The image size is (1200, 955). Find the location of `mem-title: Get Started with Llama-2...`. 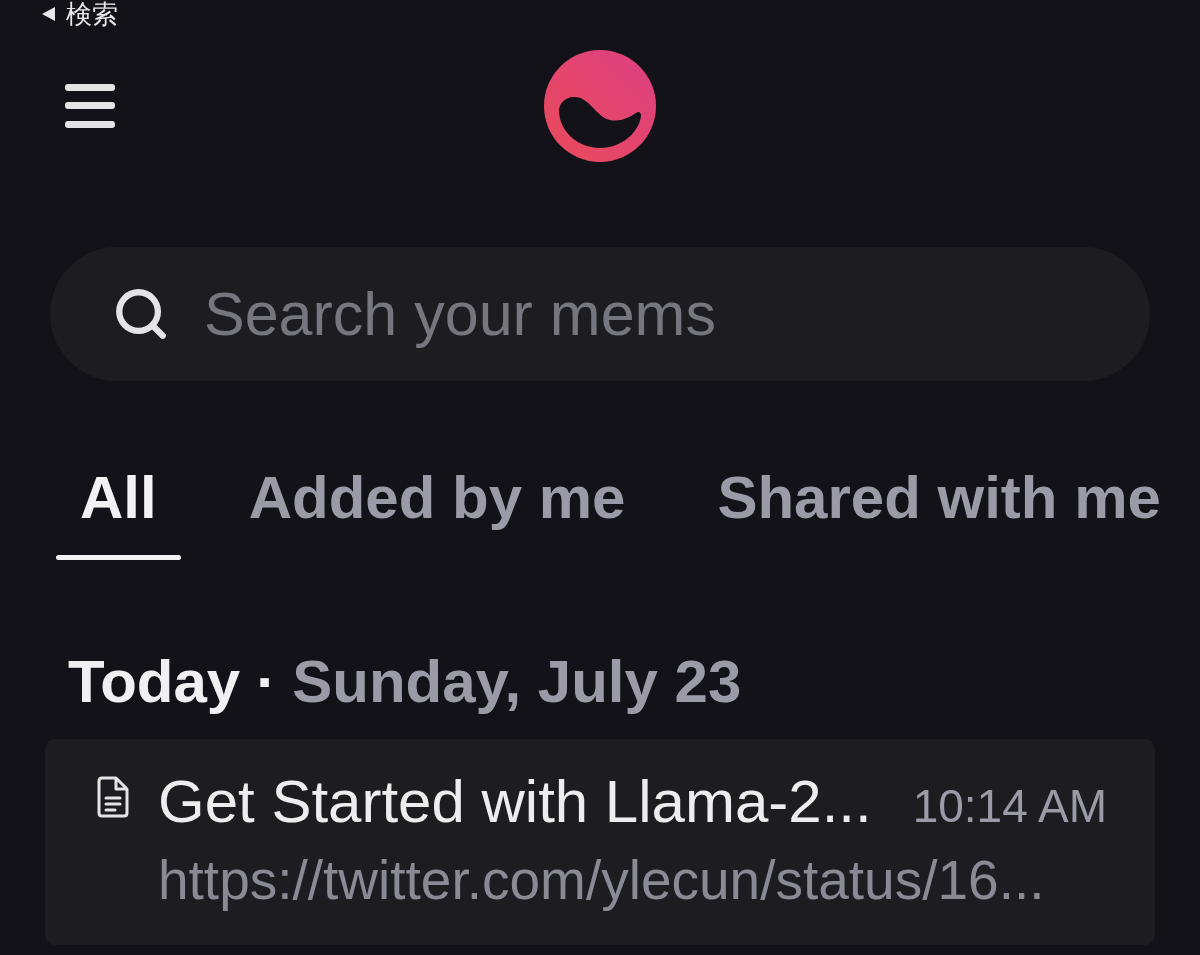

mem-title: Get Started with Llama-2... is located at coordinates (515, 802).